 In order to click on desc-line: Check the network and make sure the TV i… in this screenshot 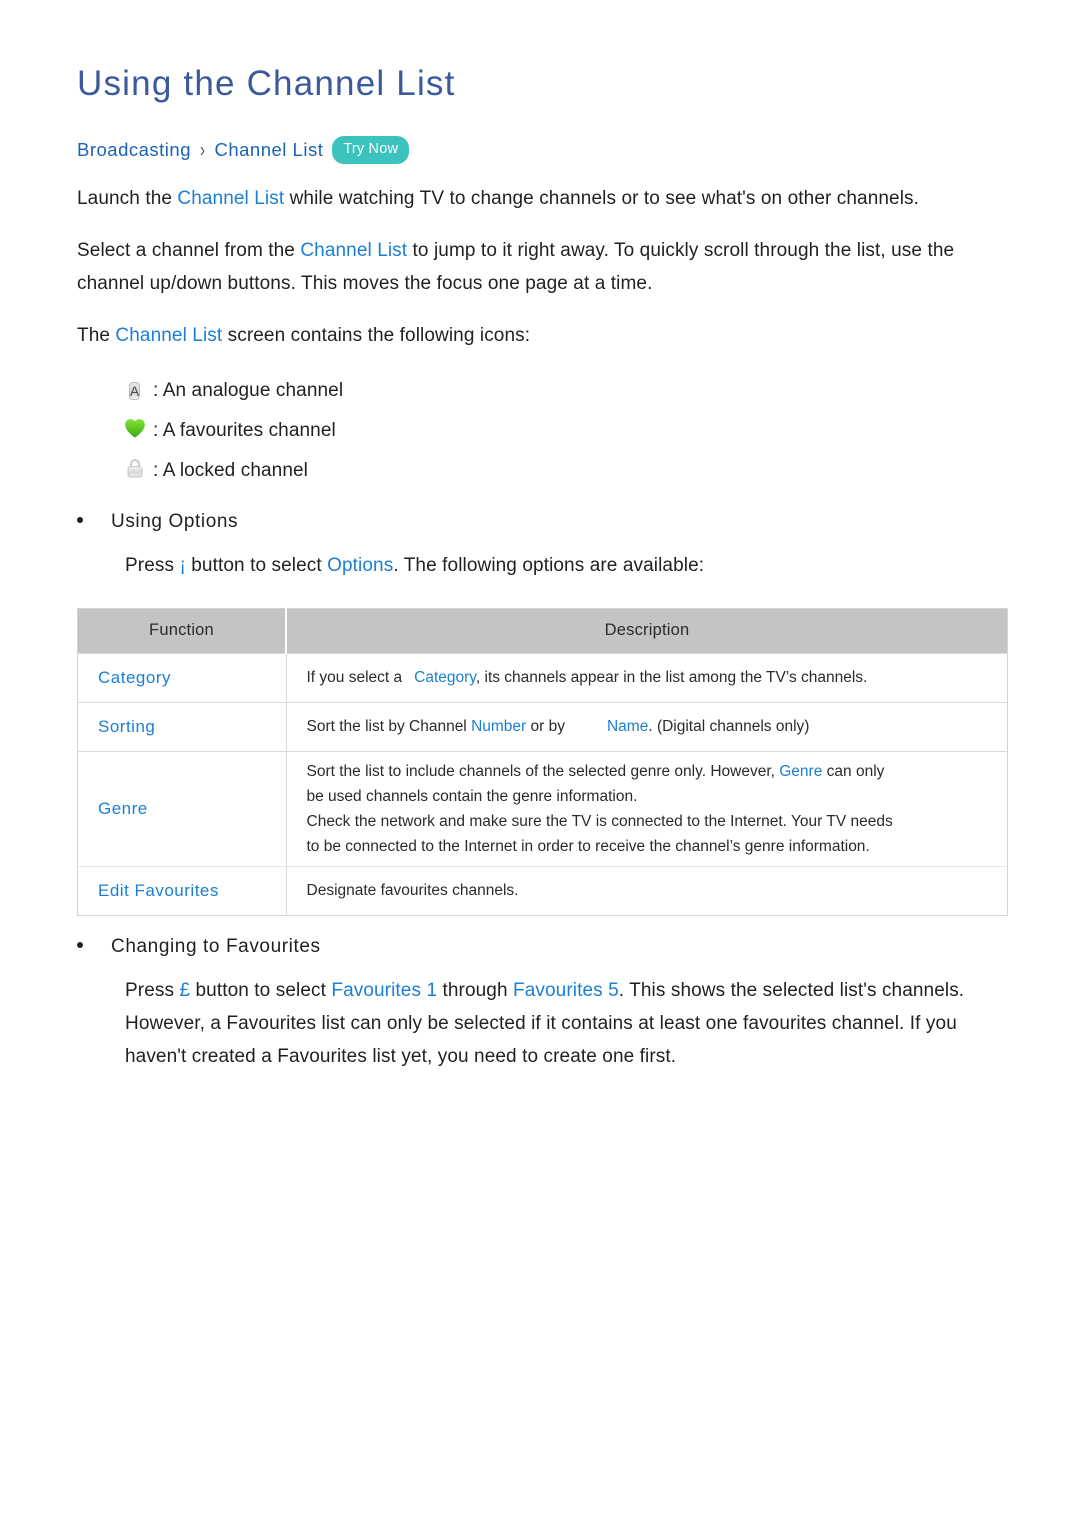, I will do `click(599, 821)`.